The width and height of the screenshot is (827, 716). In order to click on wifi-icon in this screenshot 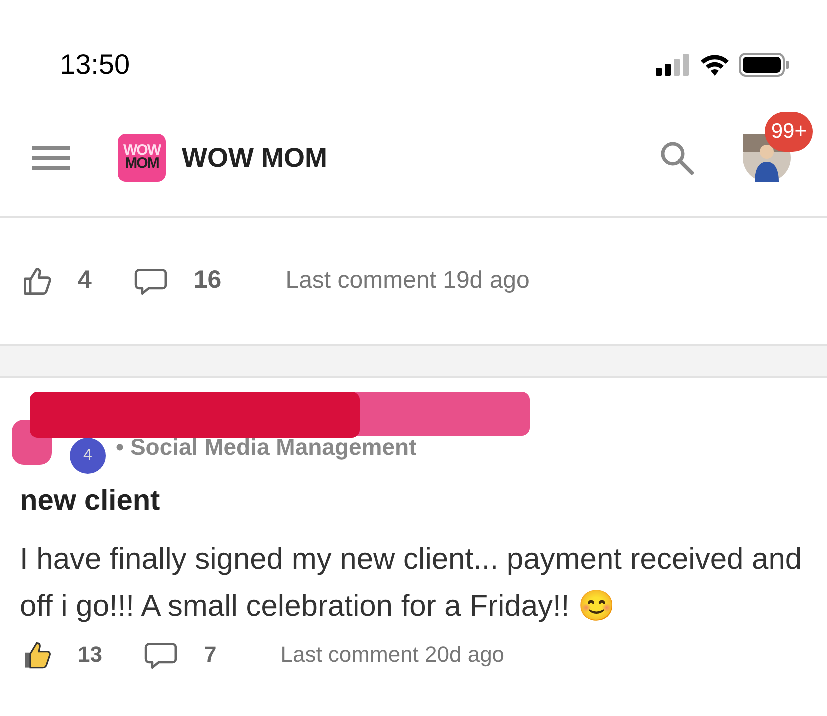, I will do `click(715, 65)`.